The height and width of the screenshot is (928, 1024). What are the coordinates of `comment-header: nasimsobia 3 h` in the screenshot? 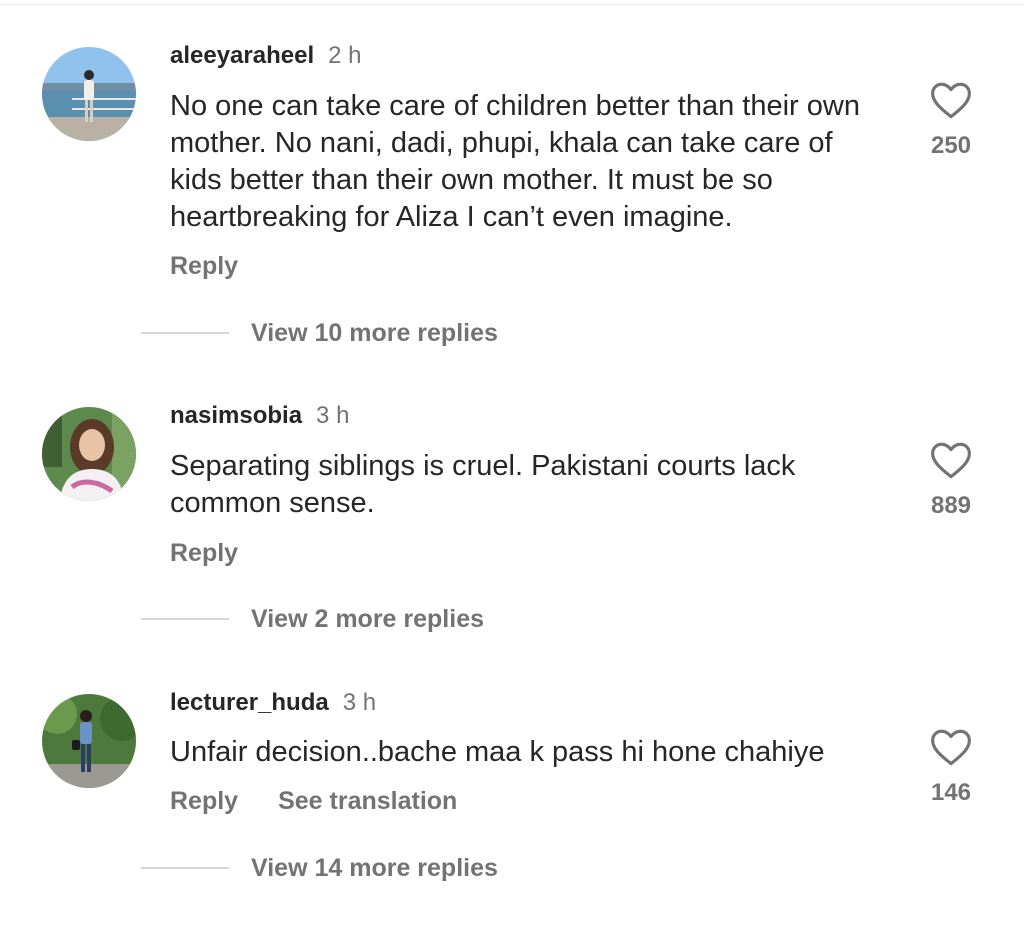 It's located at (259, 416).